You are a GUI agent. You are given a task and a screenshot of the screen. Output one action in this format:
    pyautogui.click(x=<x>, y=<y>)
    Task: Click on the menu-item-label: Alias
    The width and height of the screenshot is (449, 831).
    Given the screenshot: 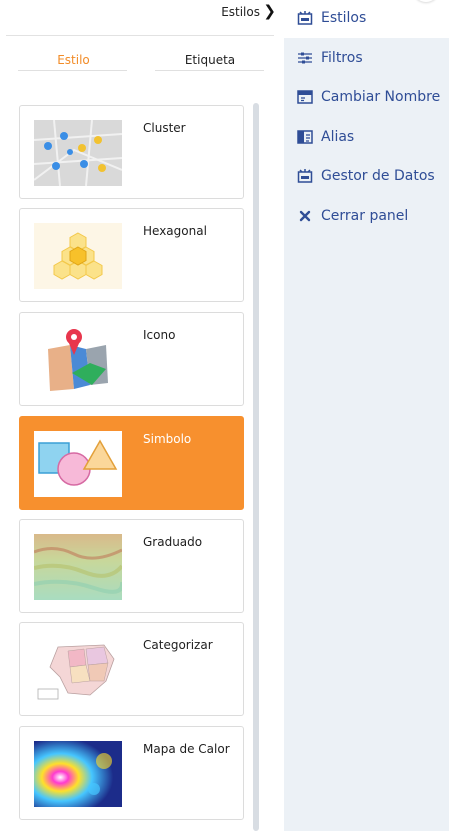 What is the action you would take?
    pyautogui.click(x=338, y=137)
    